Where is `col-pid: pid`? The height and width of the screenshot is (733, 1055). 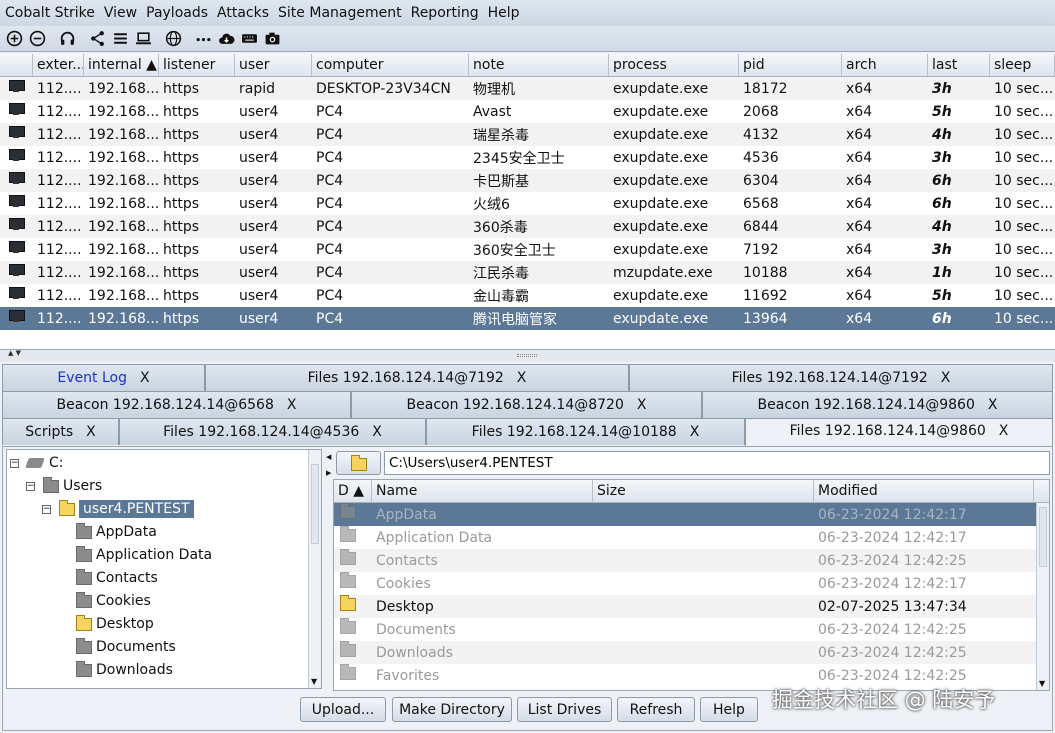
col-pid: pid is located at coordinates (790, 65).